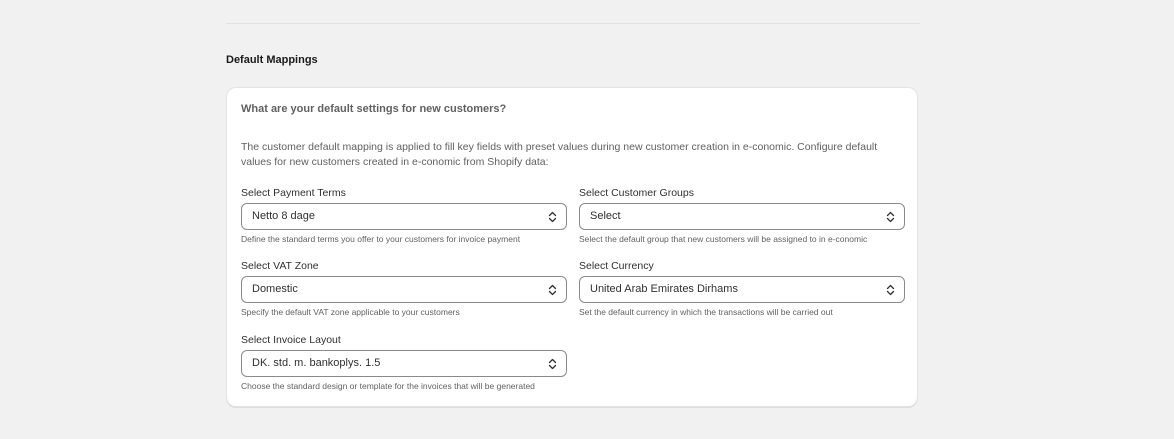 Image resolution: width=1174 pixels, height=439 pixels. I want to click on vat-zone-select: Domestic, so click(404, 289).